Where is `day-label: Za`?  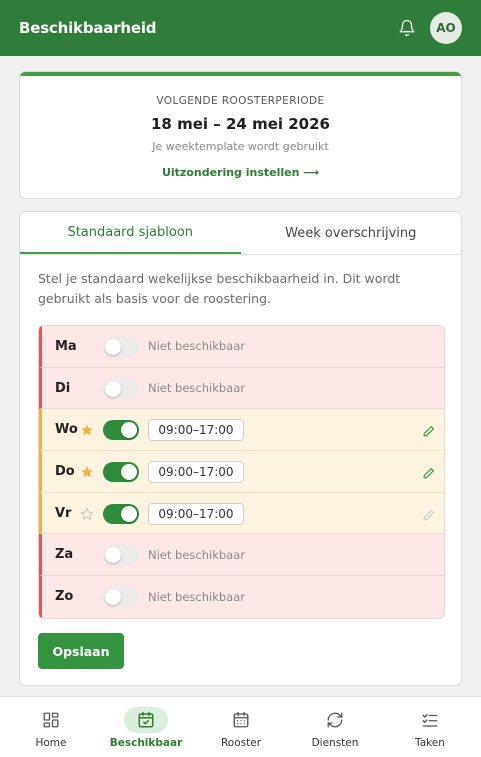
day-label: Za is located at coordinates (64, 555).